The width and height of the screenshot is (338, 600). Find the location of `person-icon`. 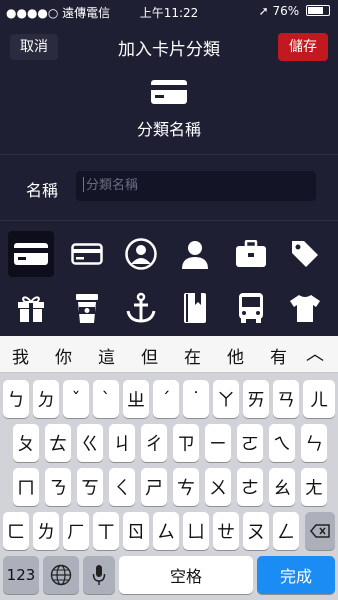

person-icon is located at coordinates (195, 255).